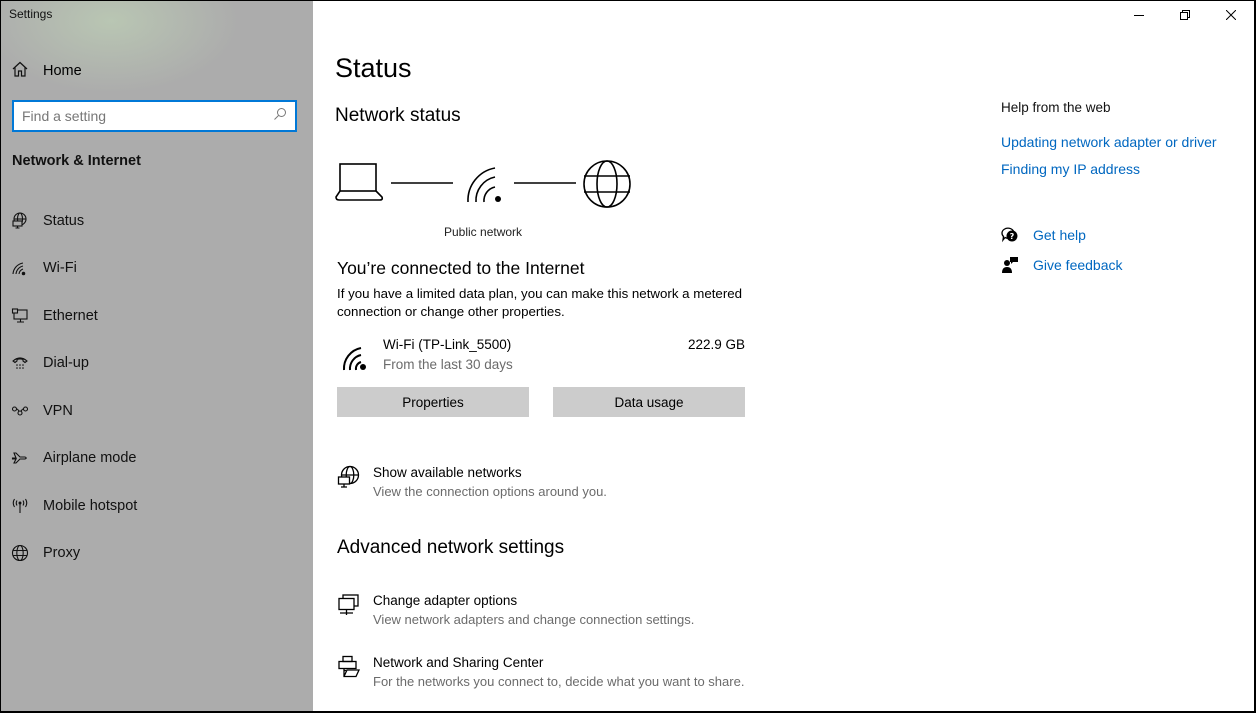 This screenshot has width=1256, height=713. What do you see at coordinates (20, 458) in the screenshot?
I see `airplane-icon` at bounding box center [20, 458].